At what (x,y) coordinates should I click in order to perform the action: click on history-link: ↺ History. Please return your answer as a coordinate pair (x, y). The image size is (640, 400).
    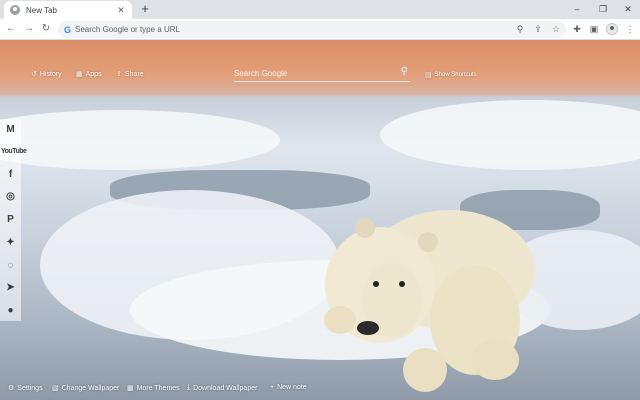
    Looking at the image, I should click on (46, 74).